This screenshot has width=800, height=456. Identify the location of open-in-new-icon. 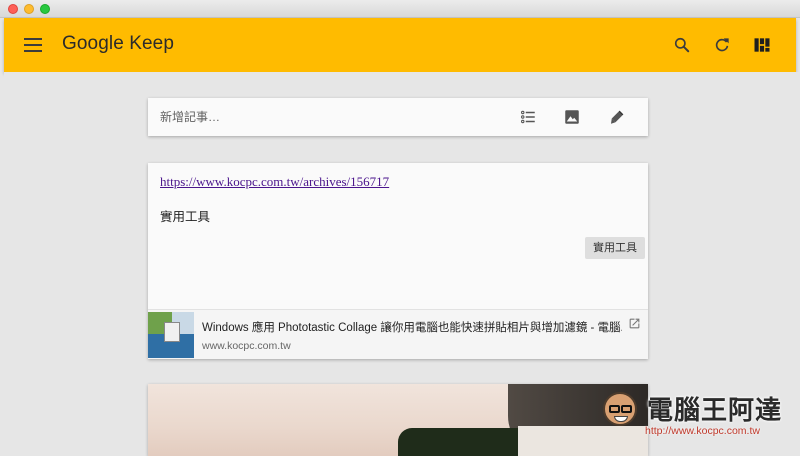
(634, 323).